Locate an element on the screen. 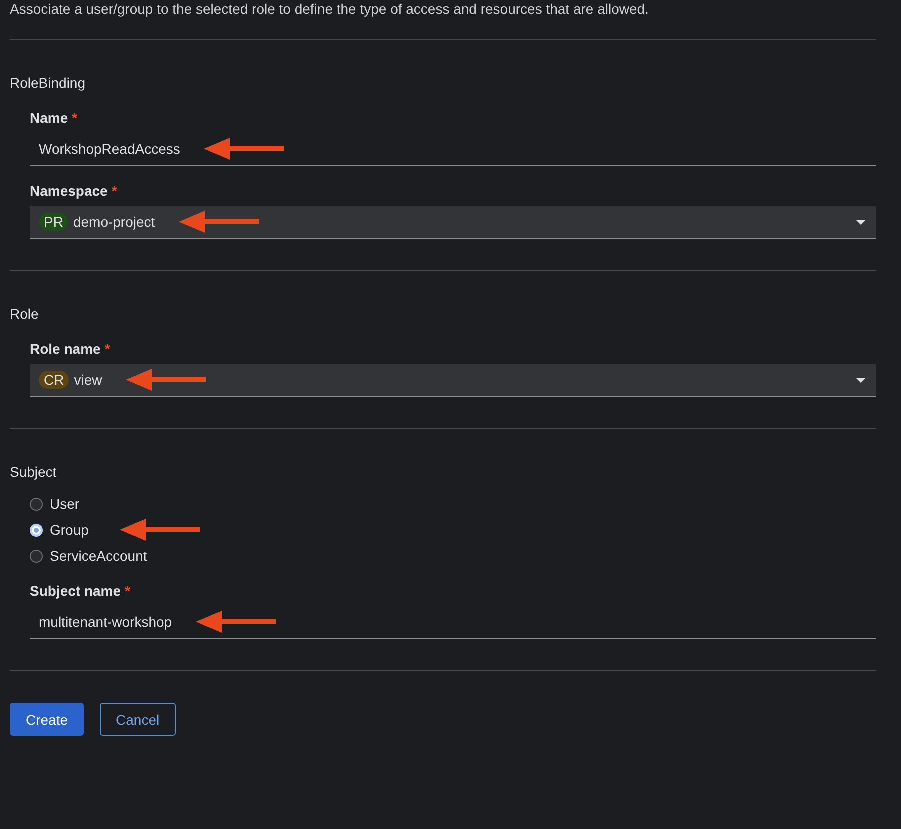 The image size is (901, 829). select-dropdown: CR view is located at coordinates (453, 380).